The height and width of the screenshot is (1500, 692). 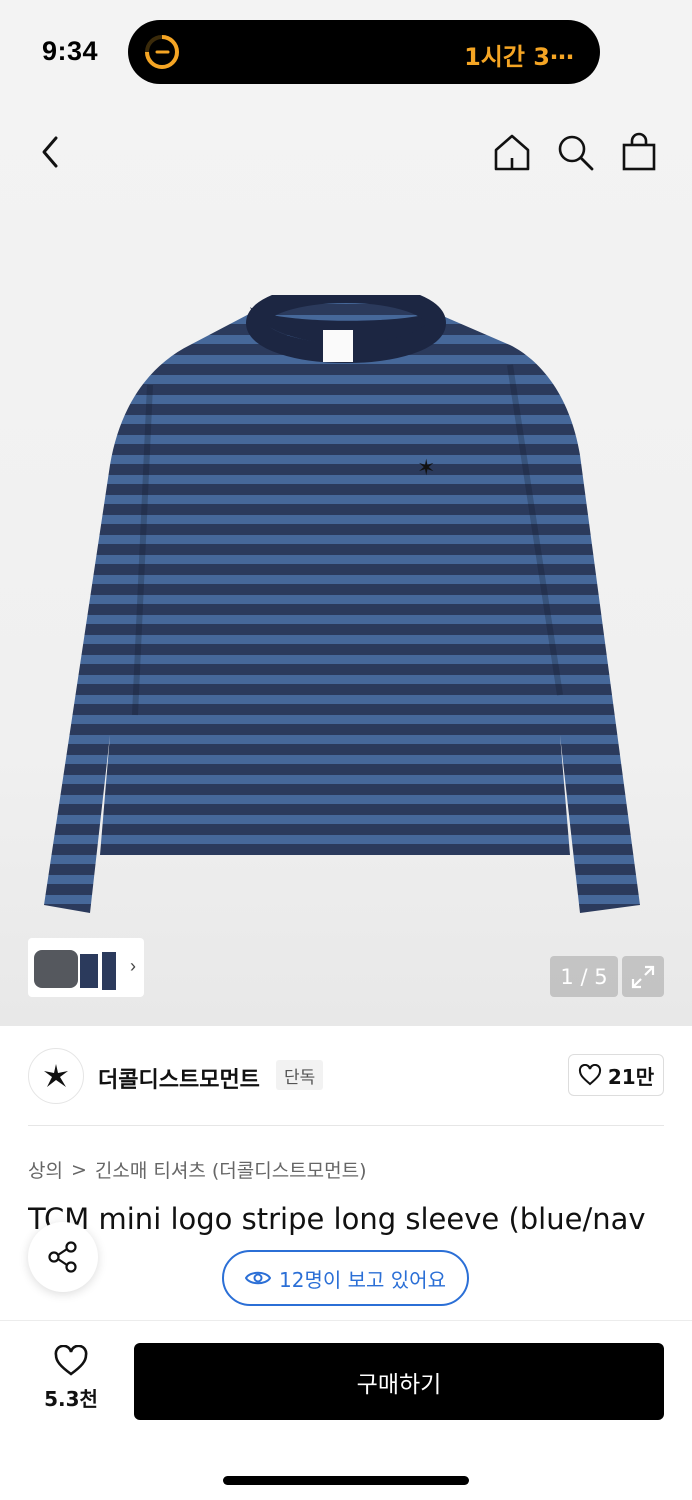 What do you see at coordinates (231, 1169) in the screenshot?
I see `breadcrumb-subcategory: 긴소매 티셔츠 (더콜디스트모먼트)` at bounding box center [231, 1169].